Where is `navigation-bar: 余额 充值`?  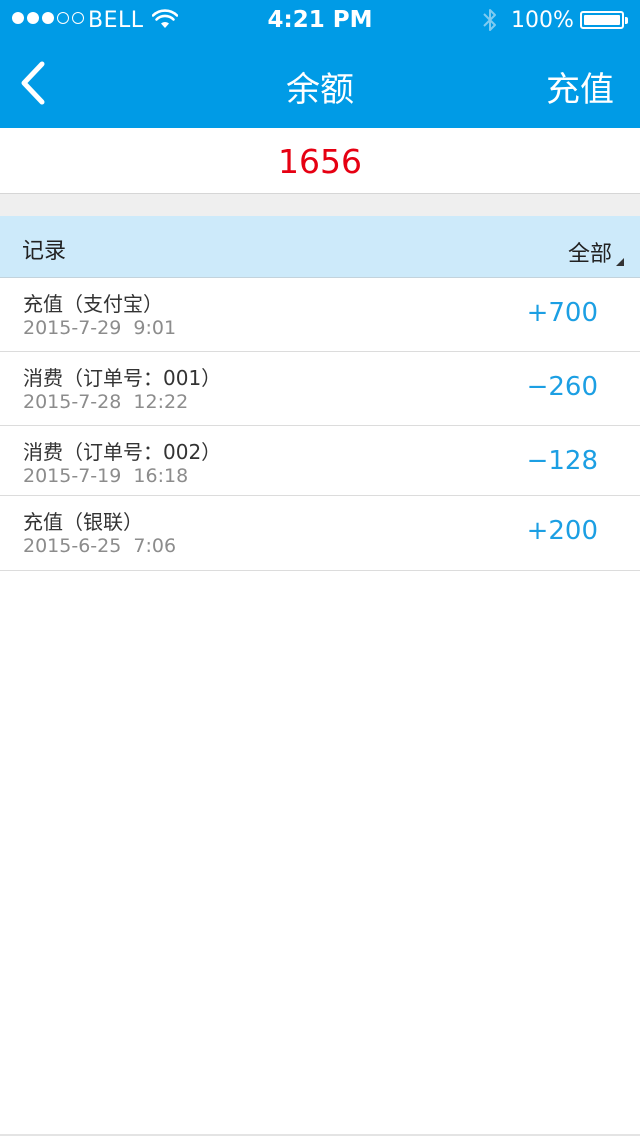
navigation-bar: 余额 充值 is located at coordinates (320, 84).